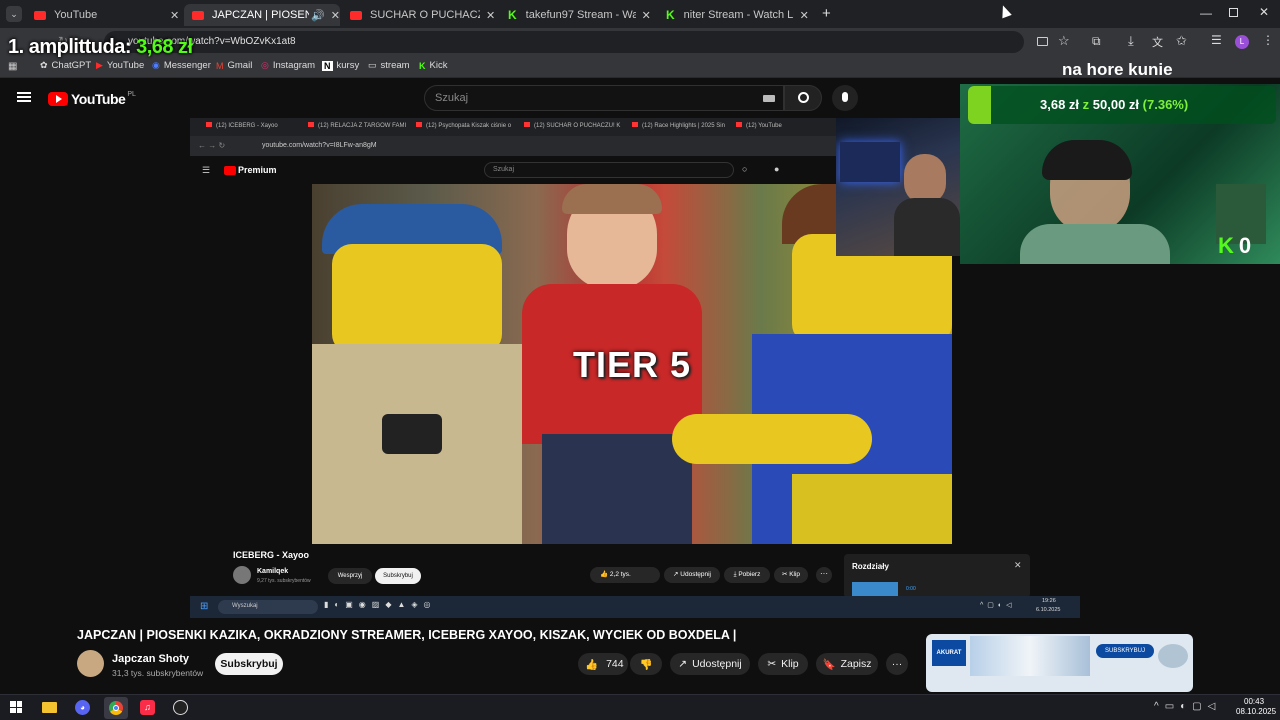 The height and width of the screenshot is (720, 1280). I want to click on search-placeholder: Szukaj, so click(452, 98).